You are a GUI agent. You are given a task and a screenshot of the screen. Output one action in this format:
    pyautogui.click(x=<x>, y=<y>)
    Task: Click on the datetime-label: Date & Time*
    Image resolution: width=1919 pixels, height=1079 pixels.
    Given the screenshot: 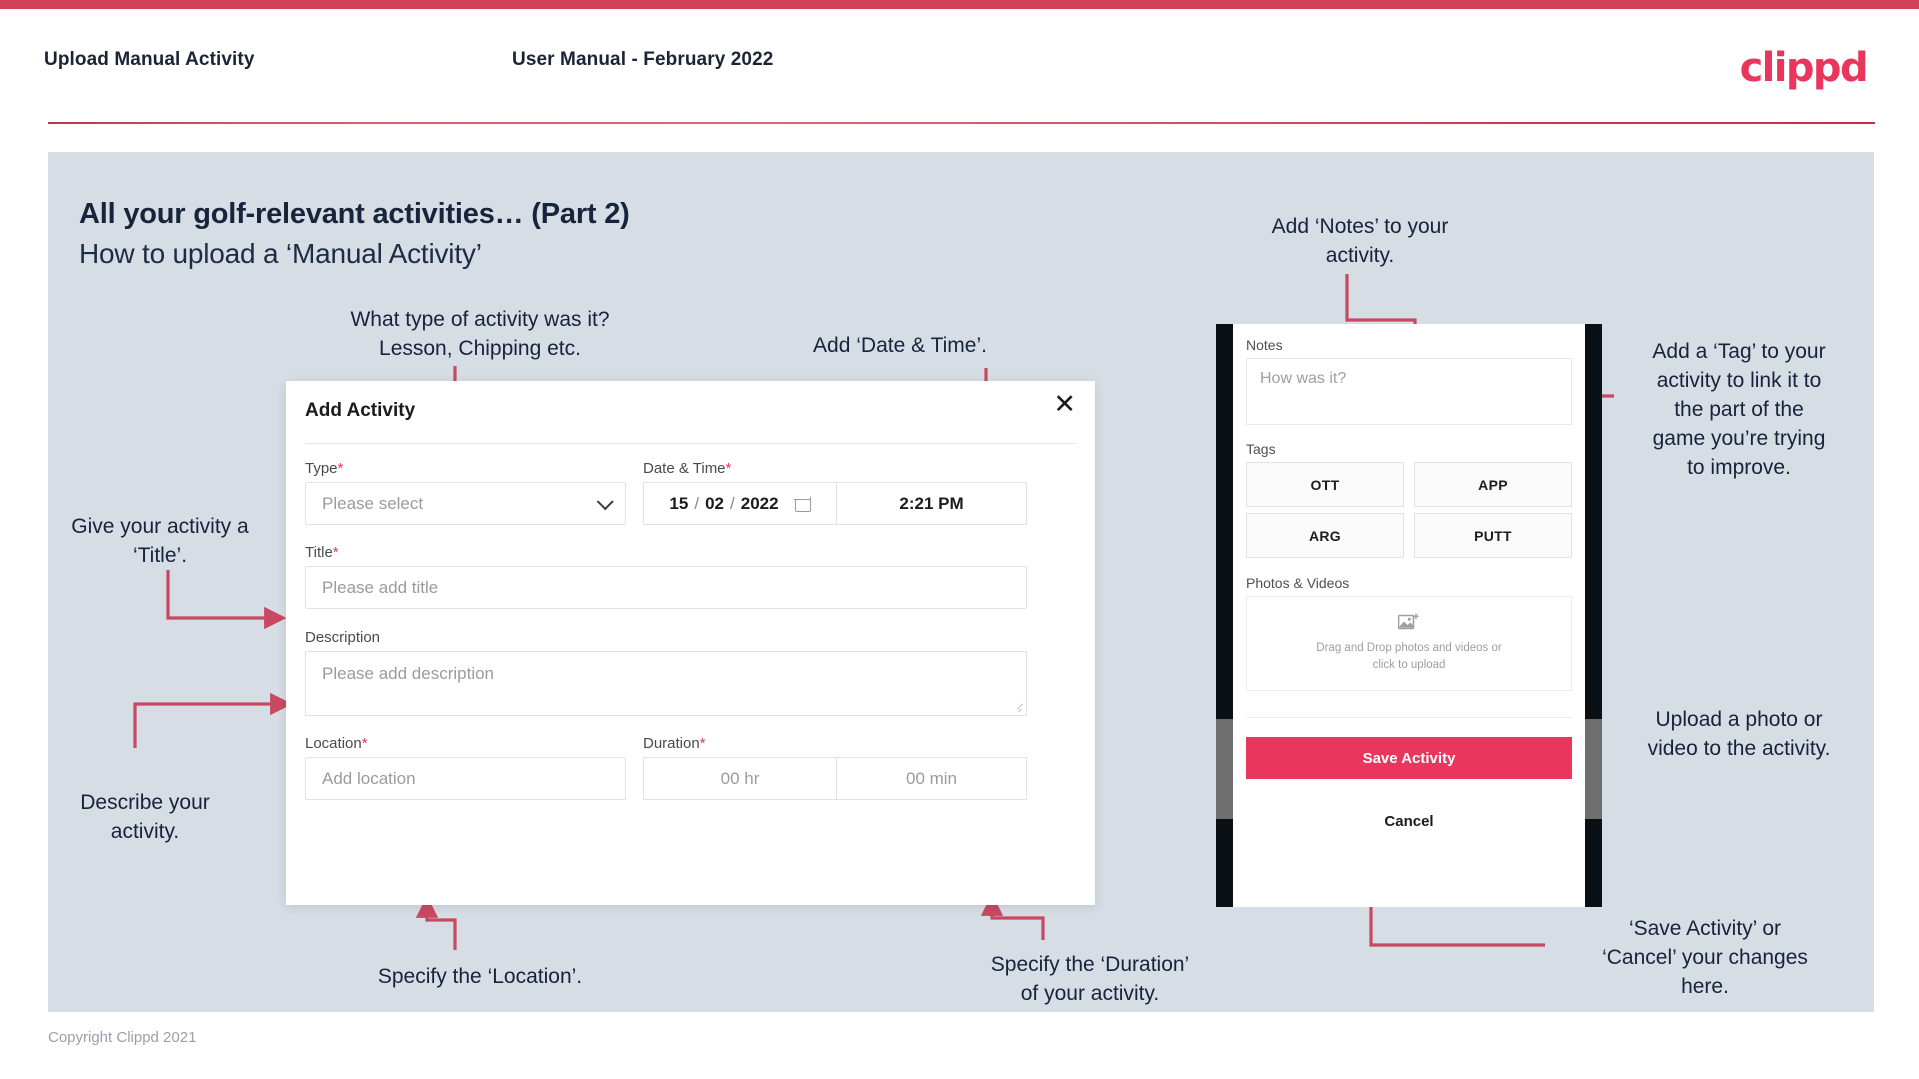 What is the action you would take?
    pyautogui.click(x=687, y=468)
    